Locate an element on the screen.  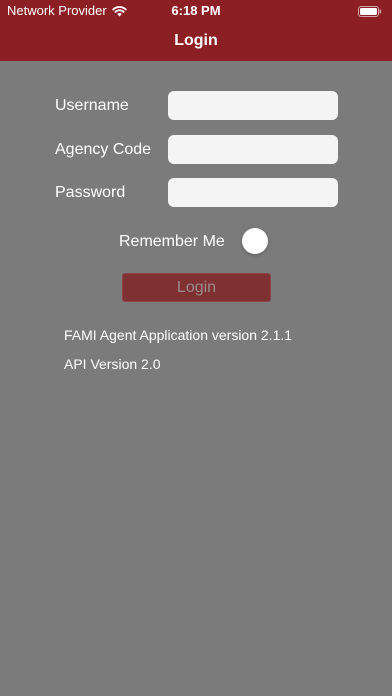
password-row: Password is located at coordinates (196, 192).